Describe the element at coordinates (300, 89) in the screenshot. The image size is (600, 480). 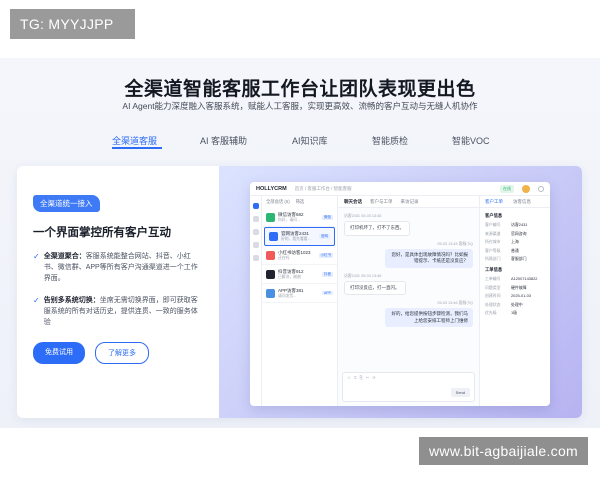
I see `page-title: 全渠道智能客服工作台让团队表现更出色` at that location.